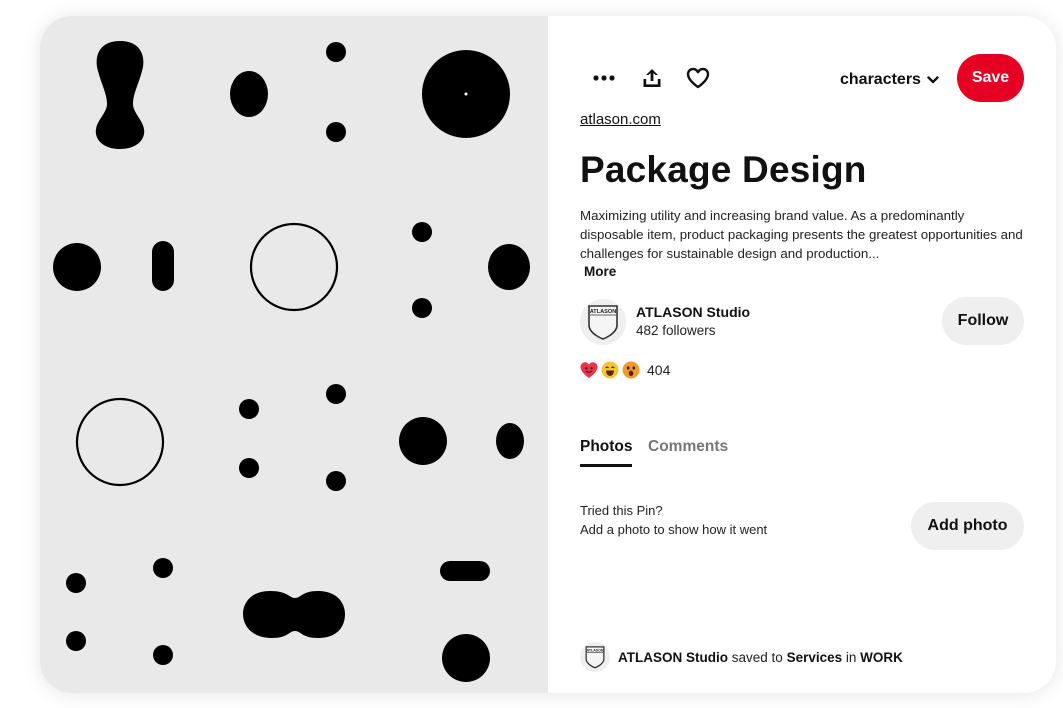 The image size is (1063, 708). What do you see at coordinates (606, 465) in the screenshot?
I see `active-tab-indicator` at bounding box center [606, 465].